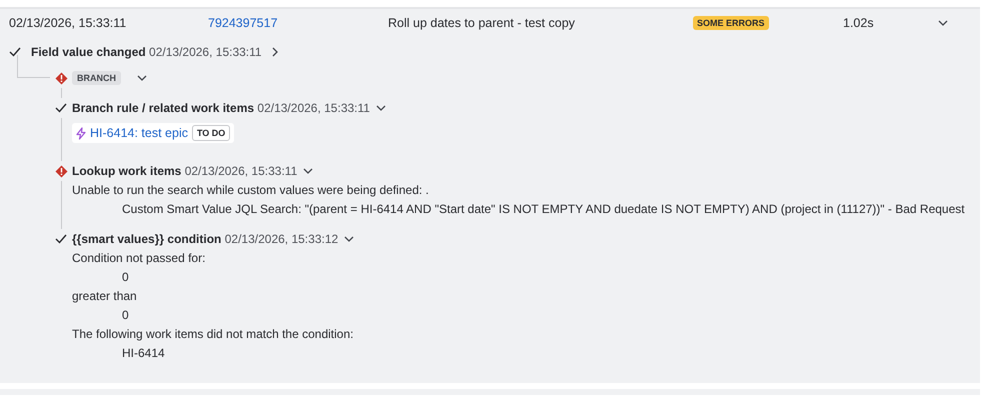  Describe the element at coordinates (81, 133) in the screenshot. I see `lightning-icon` at that location.